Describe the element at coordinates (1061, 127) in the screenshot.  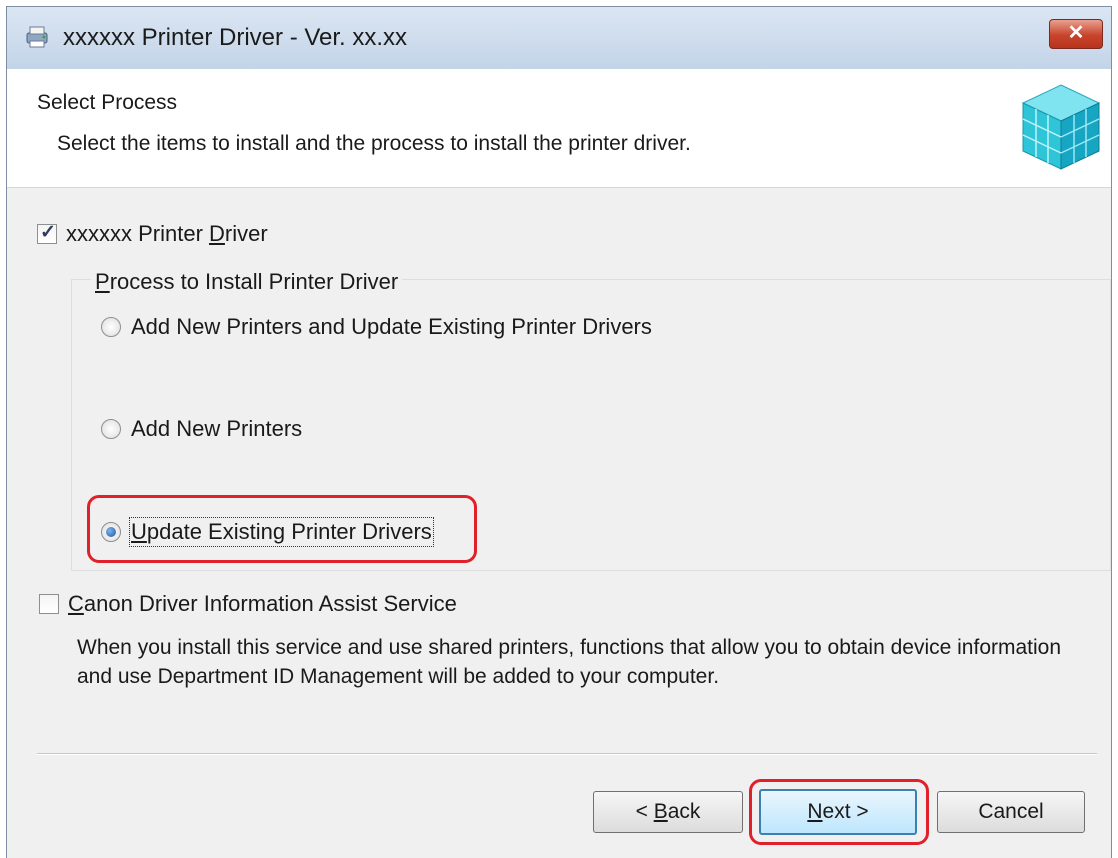
I see `cube-graphic-icon` at that location.